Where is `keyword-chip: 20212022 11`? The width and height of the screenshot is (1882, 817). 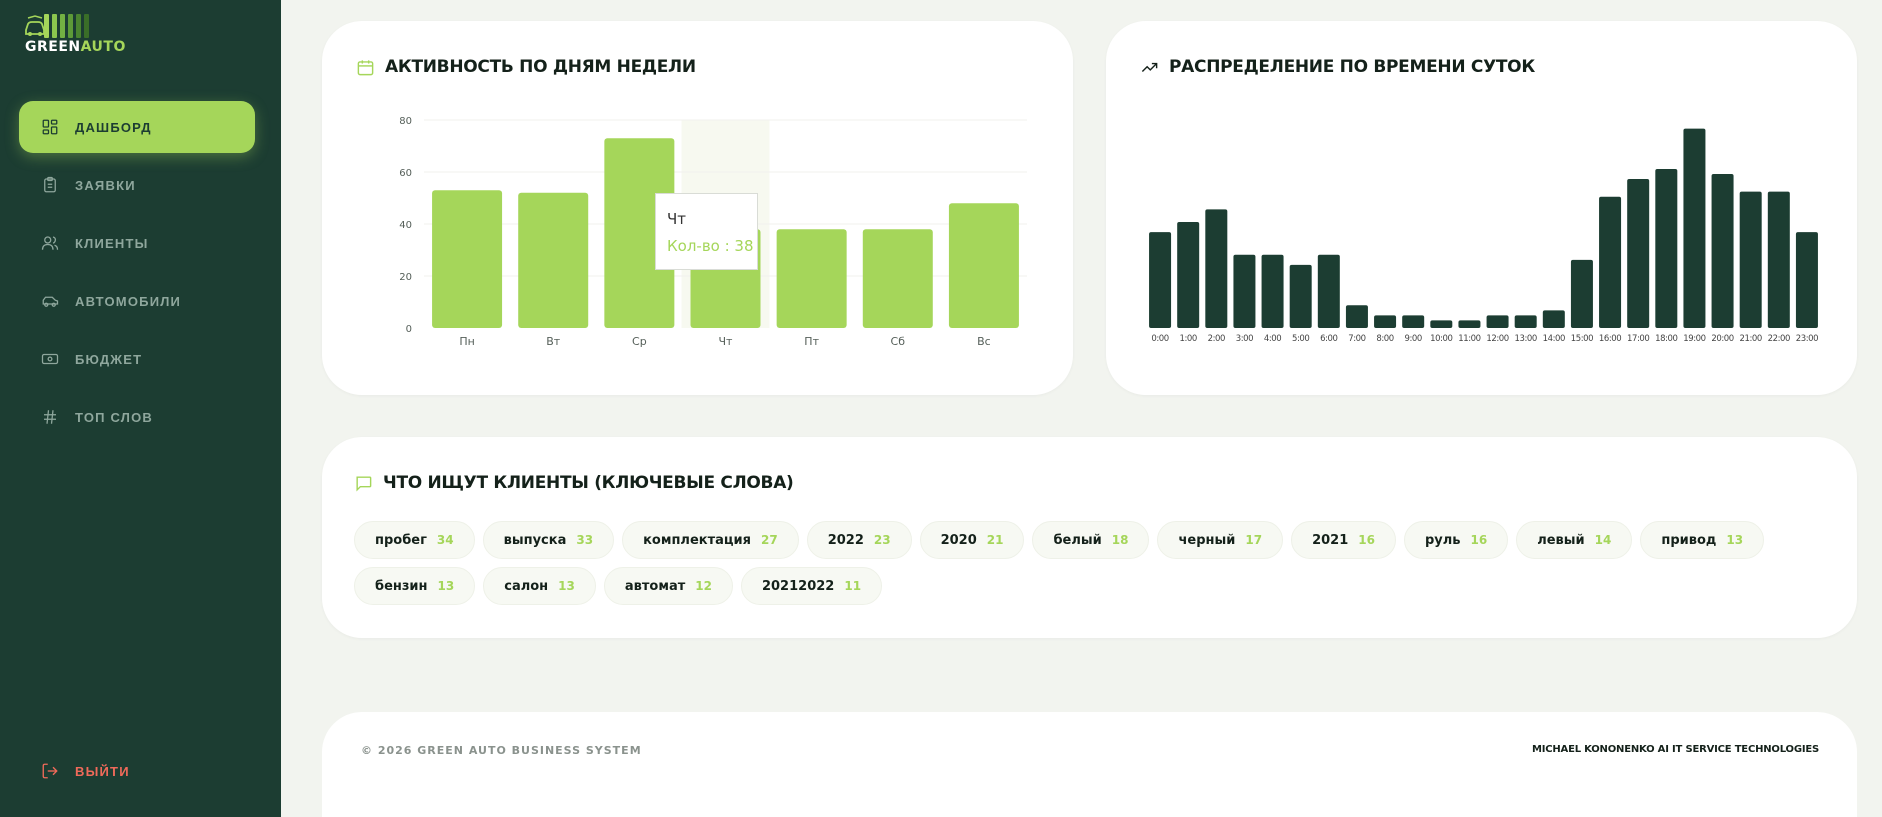 keyword-chip: 20212022 11 is located at coordinates (811, 586).